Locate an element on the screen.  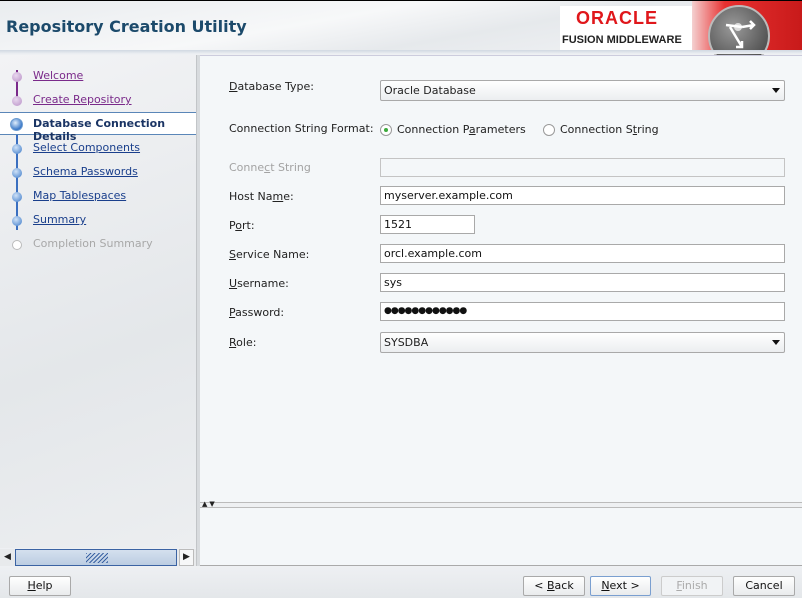
role-select: SYSDBA is located at coordinates (582, 342).